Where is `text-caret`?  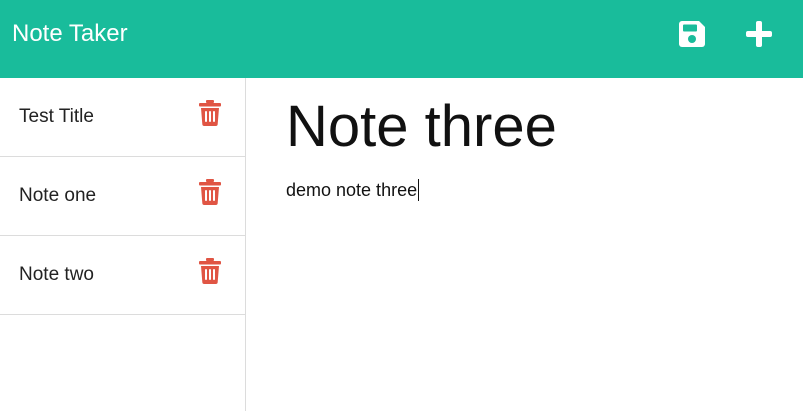 text-caret is located at coordinates (419, 190).